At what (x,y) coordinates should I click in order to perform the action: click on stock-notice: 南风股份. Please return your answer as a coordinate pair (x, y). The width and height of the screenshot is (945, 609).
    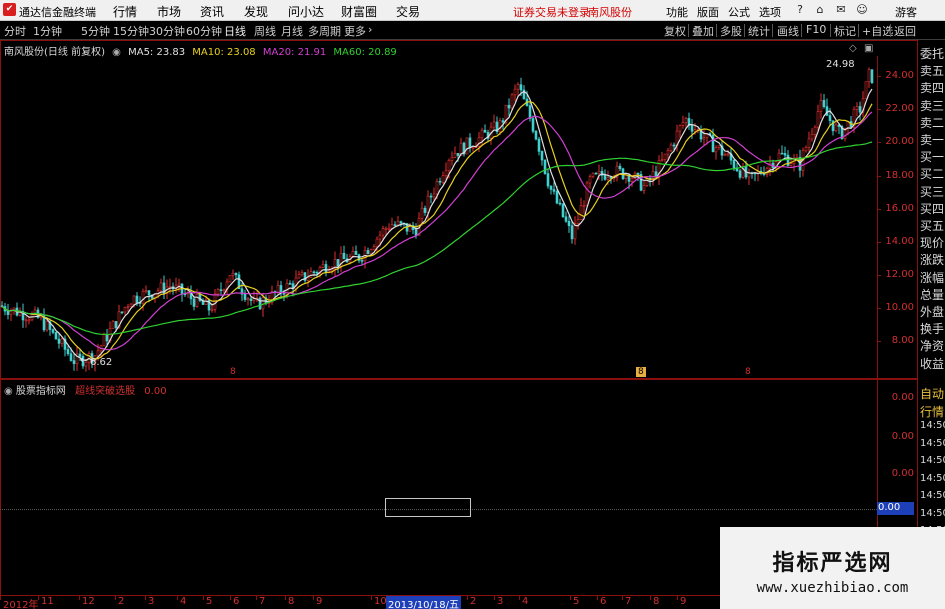
    Looking at the image, I should click on (610, 12).